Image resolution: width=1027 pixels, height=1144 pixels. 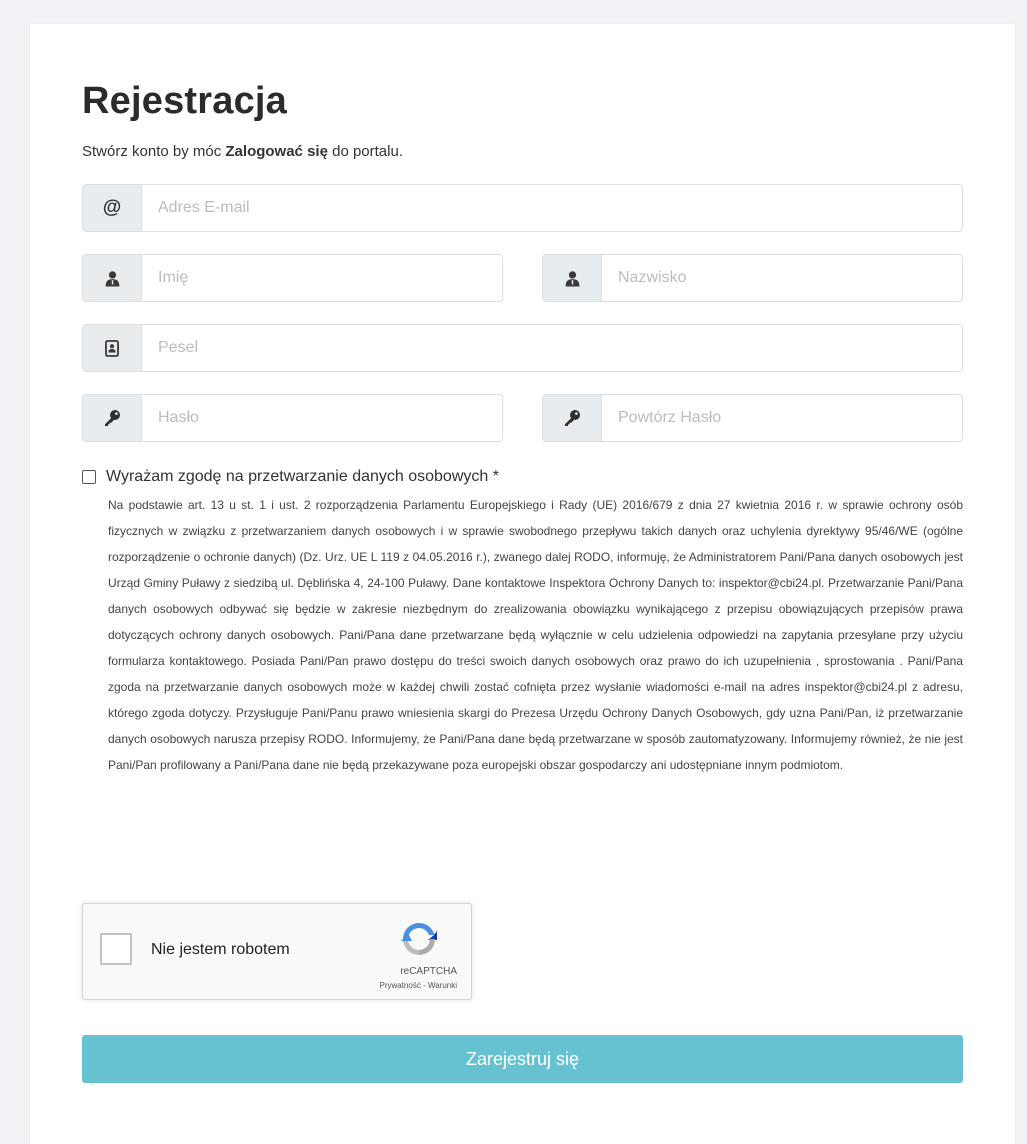 I want to click on last-name-input, so click(x=782, y=278).